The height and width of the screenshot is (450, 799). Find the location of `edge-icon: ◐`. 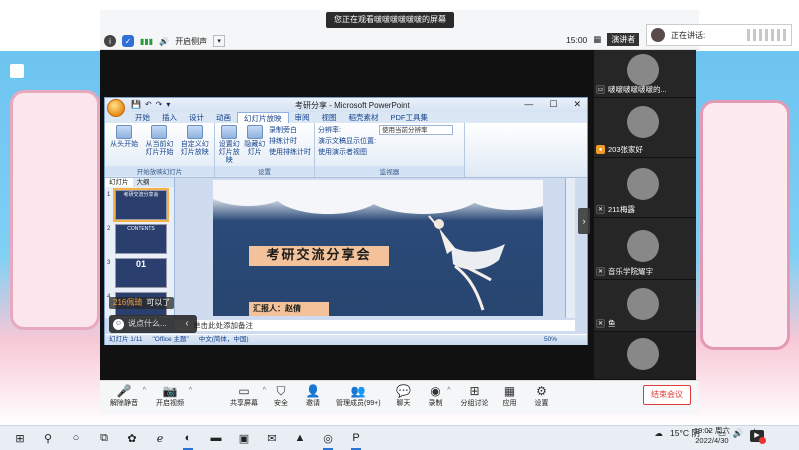

edge-icon: ◐ is located at coordinates (188, 438).